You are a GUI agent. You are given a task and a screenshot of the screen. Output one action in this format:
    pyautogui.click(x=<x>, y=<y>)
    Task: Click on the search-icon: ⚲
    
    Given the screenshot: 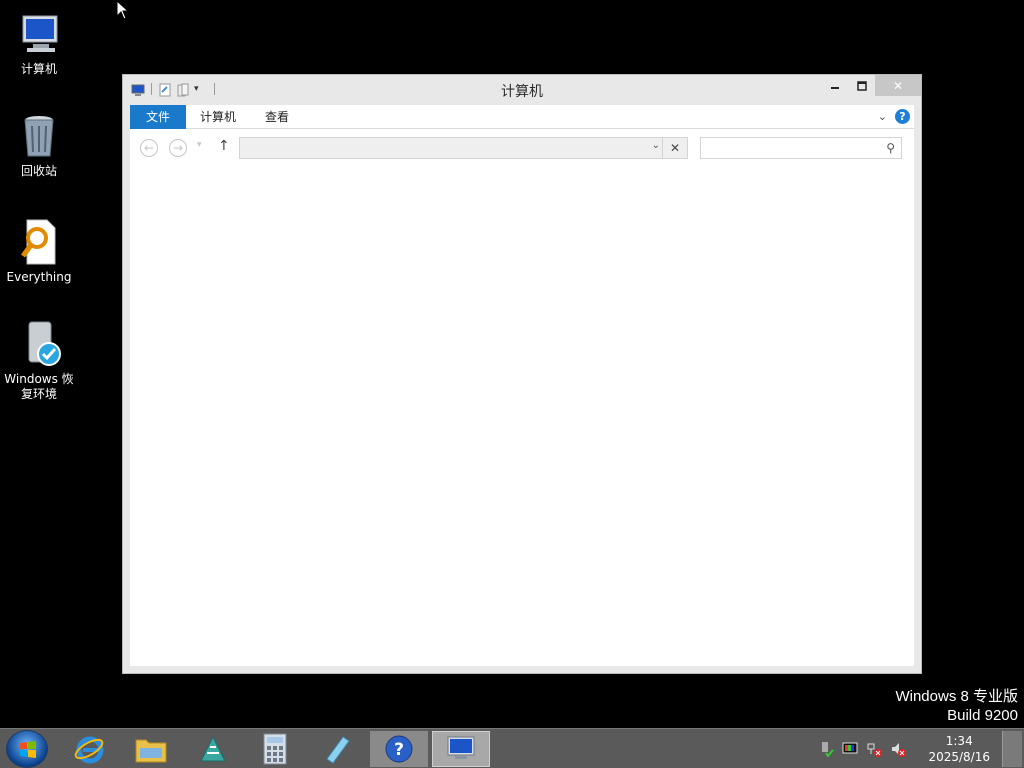 What is the action you would take?
    pyautogui.click(x=890, y=148)
    